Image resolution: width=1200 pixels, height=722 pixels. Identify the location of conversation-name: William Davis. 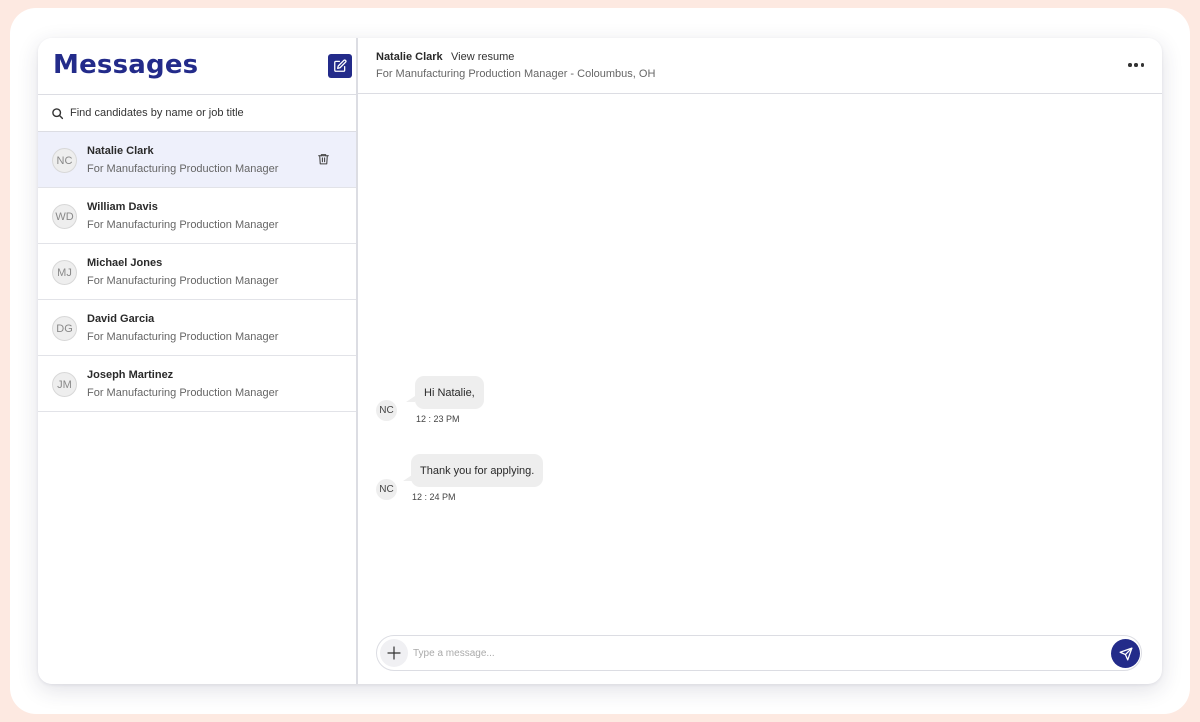
(122, 207).